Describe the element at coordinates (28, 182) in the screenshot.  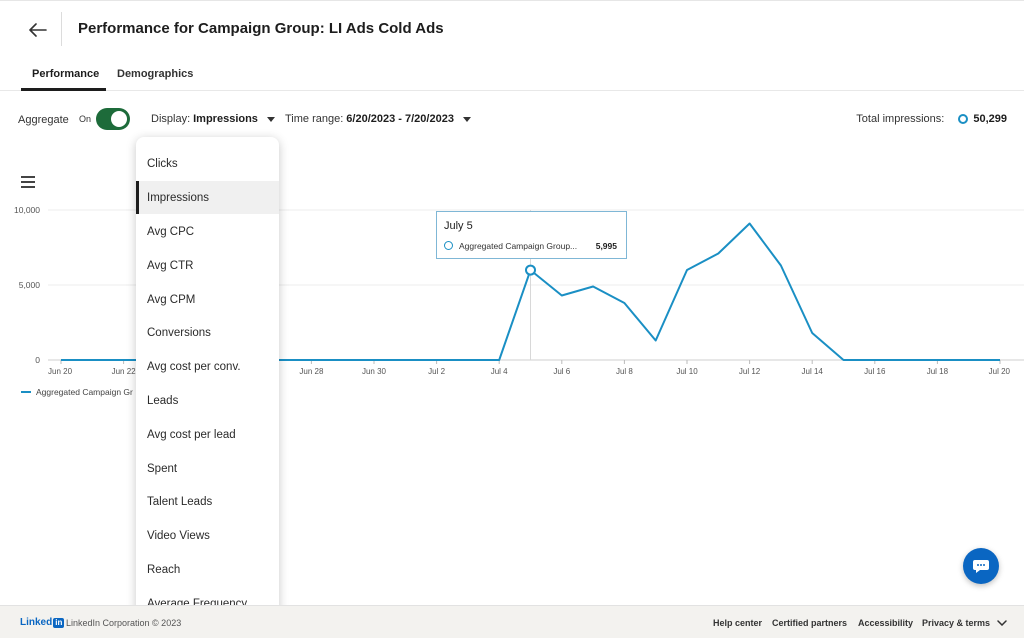
I see `chart-menu-icon` at that location.